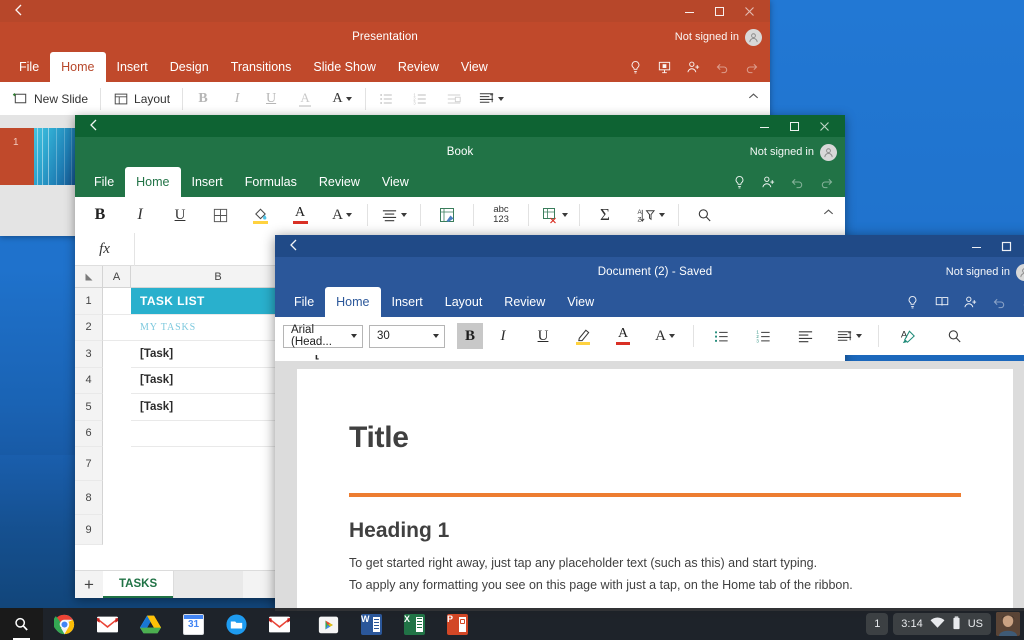 The height and width of the screenshot is (640, 1024). I want to click on bold-button: B, so click(203, 98).